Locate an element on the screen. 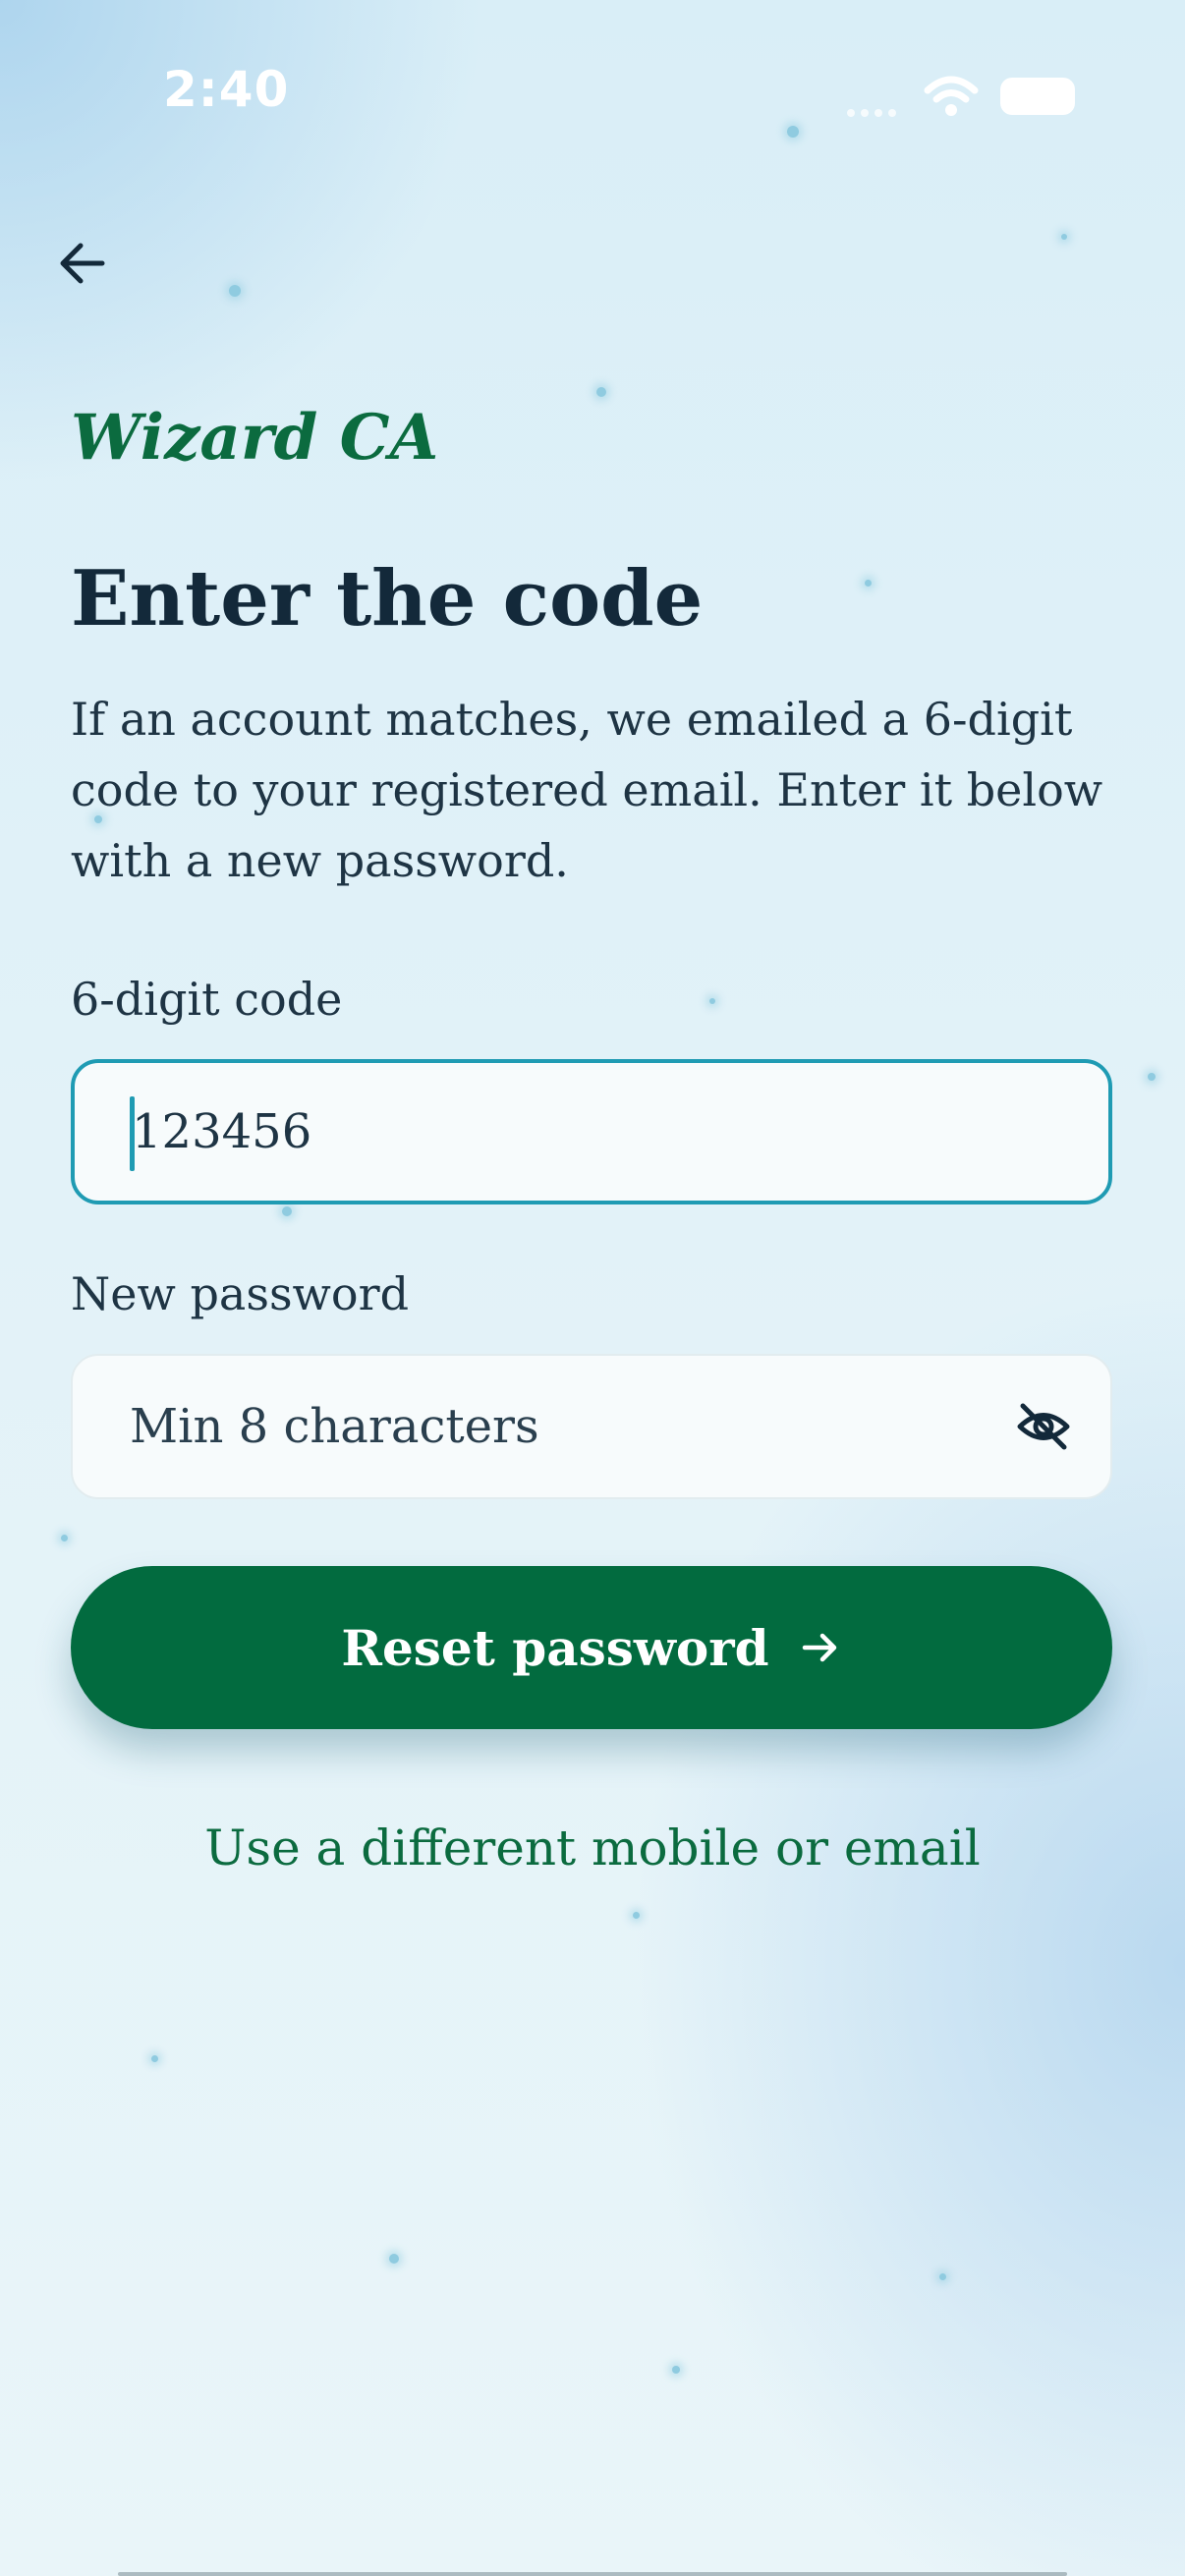  back-button is located at coordinates (83, 263).